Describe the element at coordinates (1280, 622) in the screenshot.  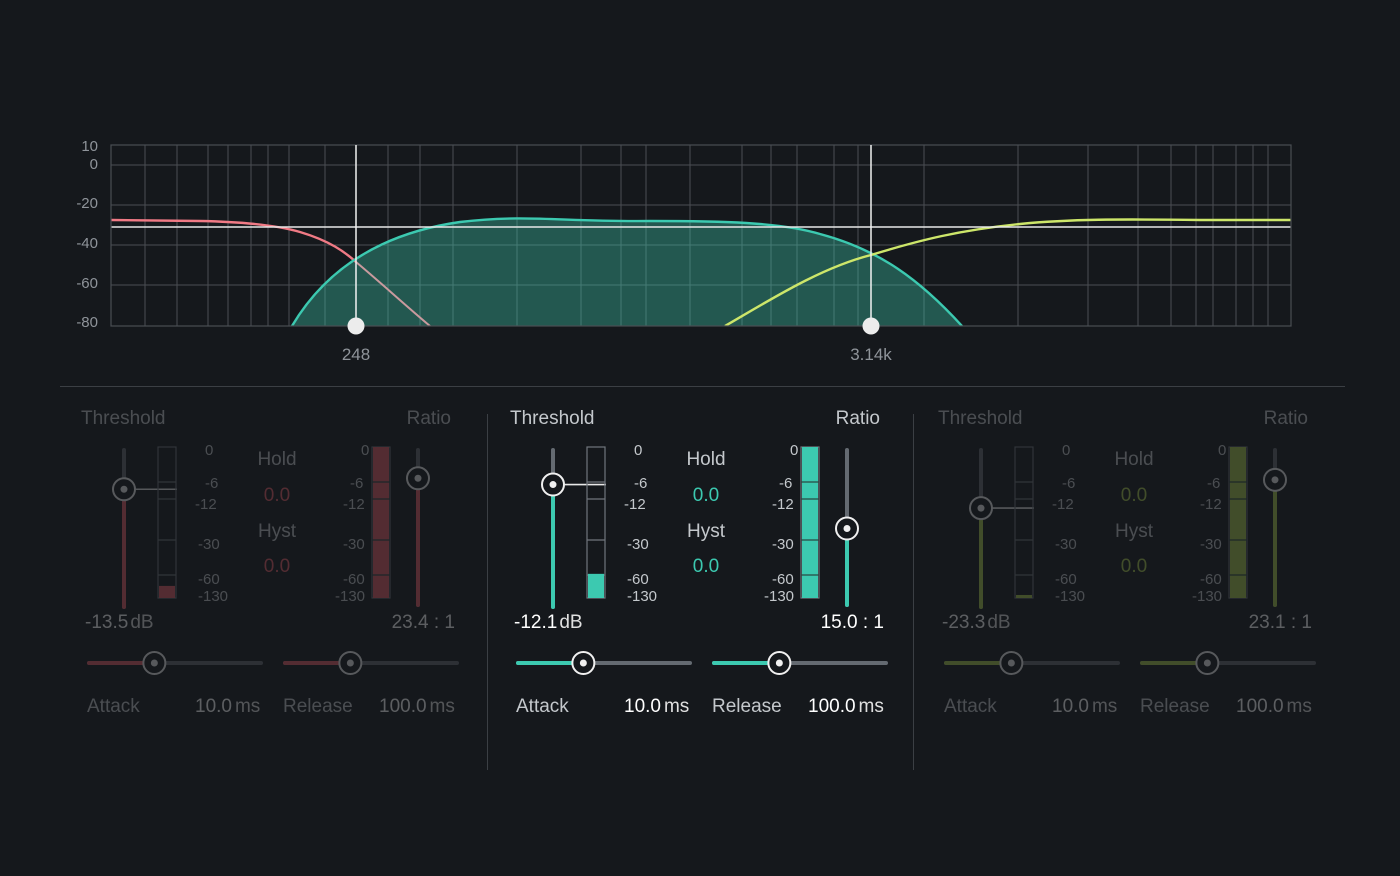
I see `ratio-value: 23.1 : 1` at that location.